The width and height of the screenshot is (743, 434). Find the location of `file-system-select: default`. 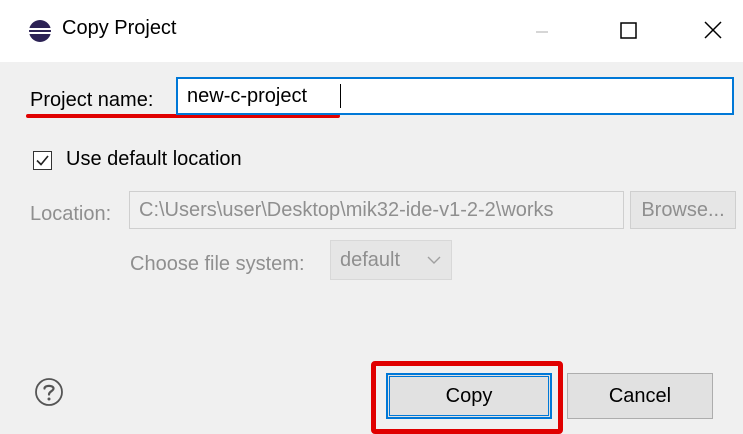

file-system-select: default is located at coordinates (391, 260).